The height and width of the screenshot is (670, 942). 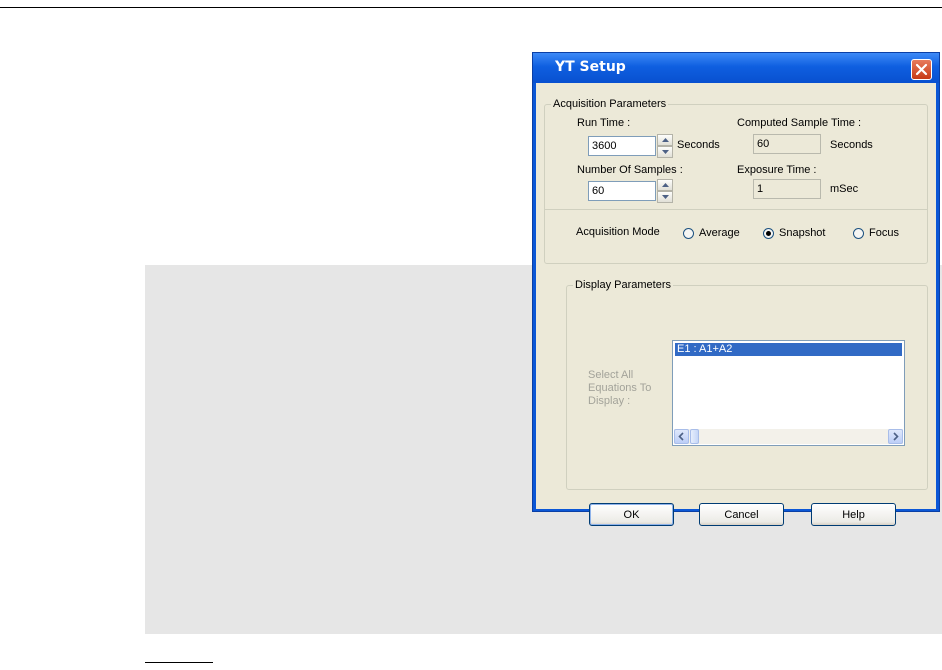 I want to click on bottom-rule, so click(x=179, y=662).